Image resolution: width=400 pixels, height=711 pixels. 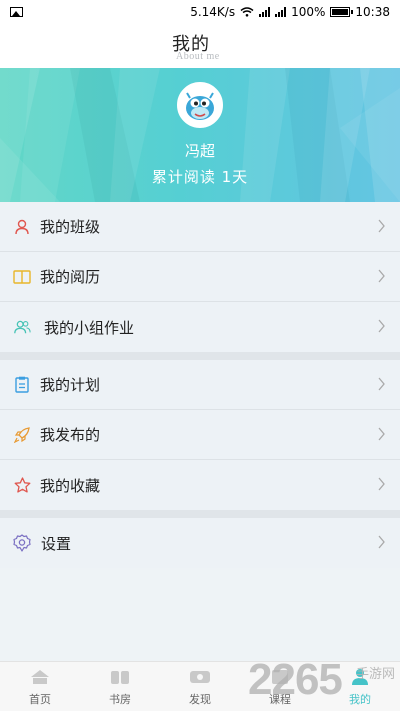 What do you see at coordinates (265, 12) in the screenshot?
I see `signal-icon` at bounding box center [265, 12].